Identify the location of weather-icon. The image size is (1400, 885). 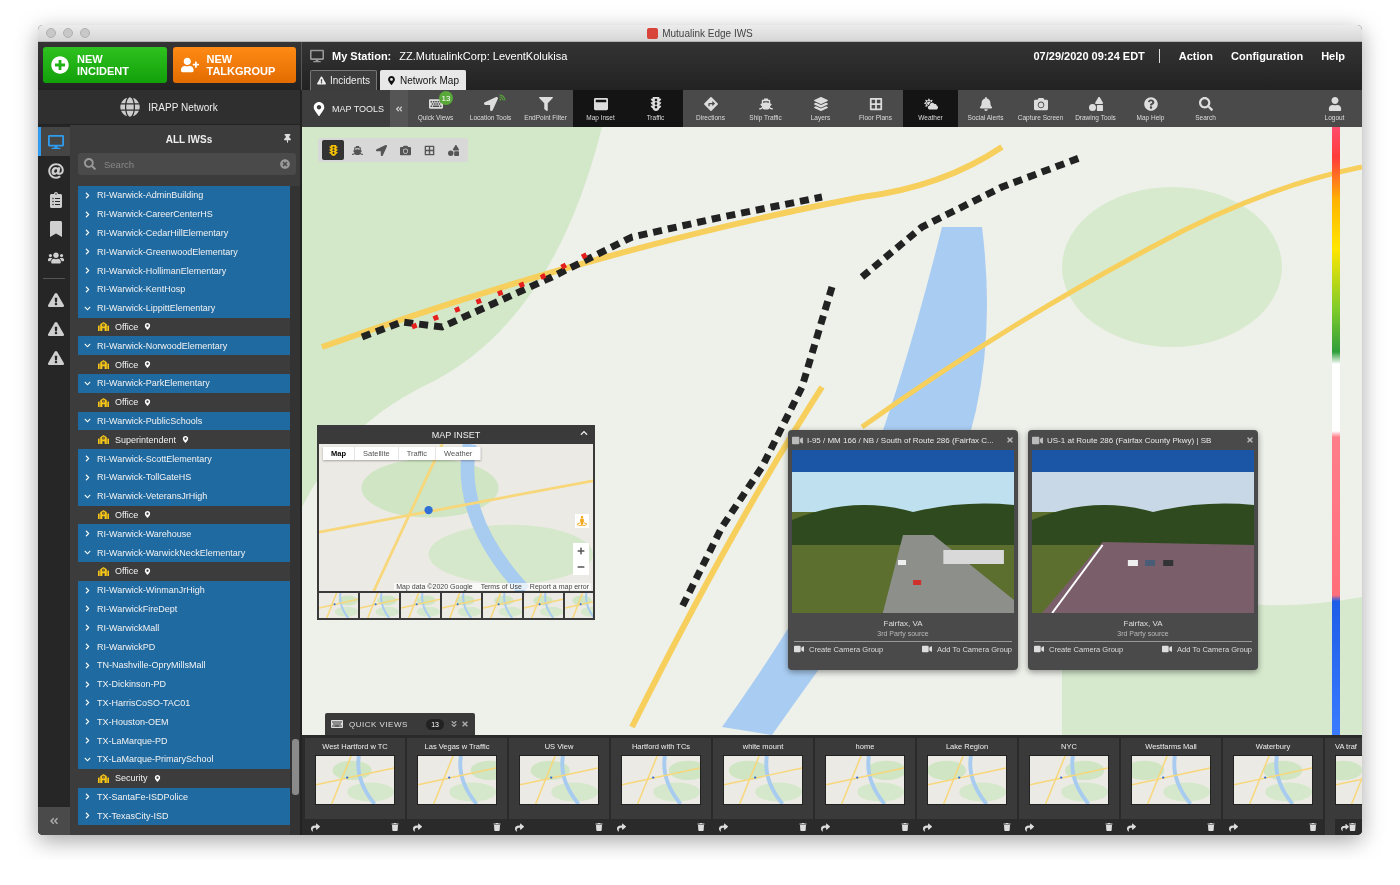
(930, 103).